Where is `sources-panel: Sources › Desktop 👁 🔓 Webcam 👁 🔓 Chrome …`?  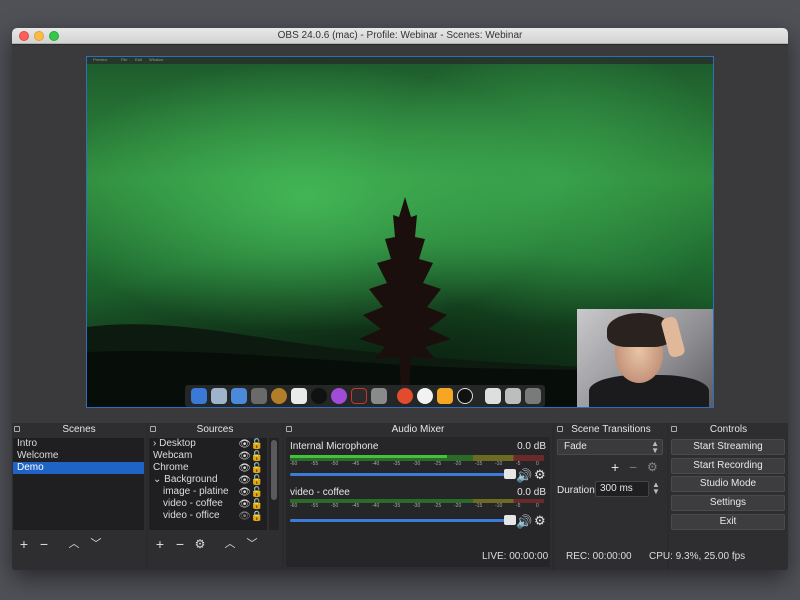 sources-panel: Sources › Desktop 👁 🔓 Webcam 👁 🔓 Chrome … is located at coordinates (215, 496).